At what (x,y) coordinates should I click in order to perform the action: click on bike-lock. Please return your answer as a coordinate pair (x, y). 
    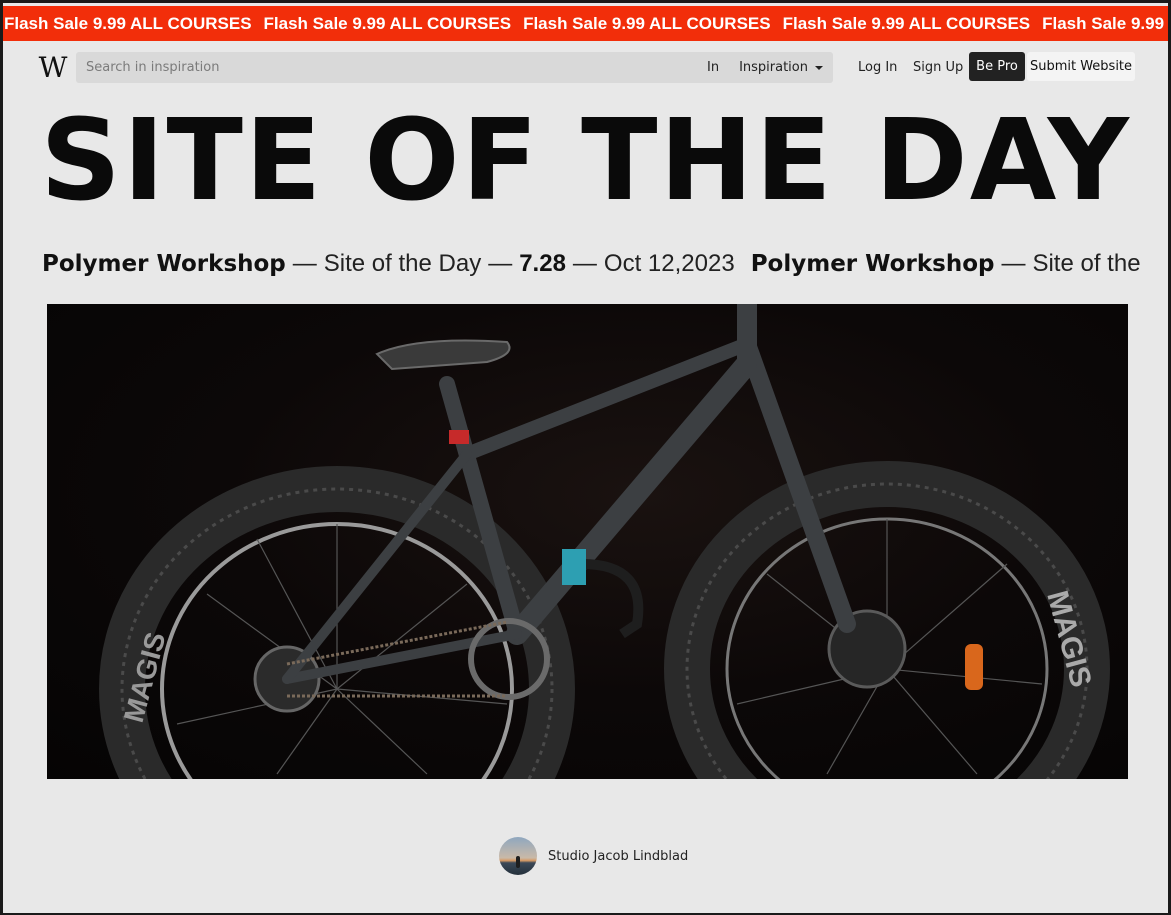
    Looking at the image, I should click on (612, 599).